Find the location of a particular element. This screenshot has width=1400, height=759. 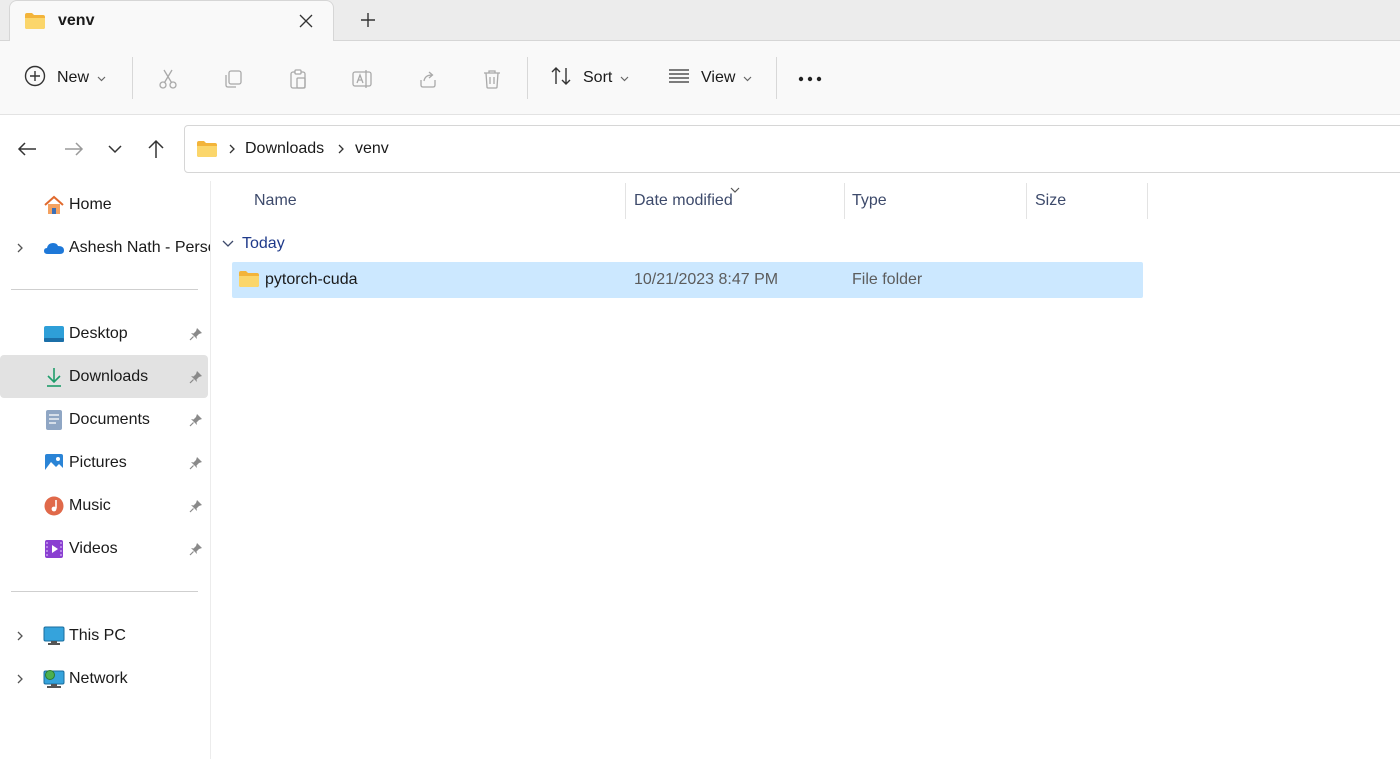

this-pc-icon is located at coordinates (54, 636).